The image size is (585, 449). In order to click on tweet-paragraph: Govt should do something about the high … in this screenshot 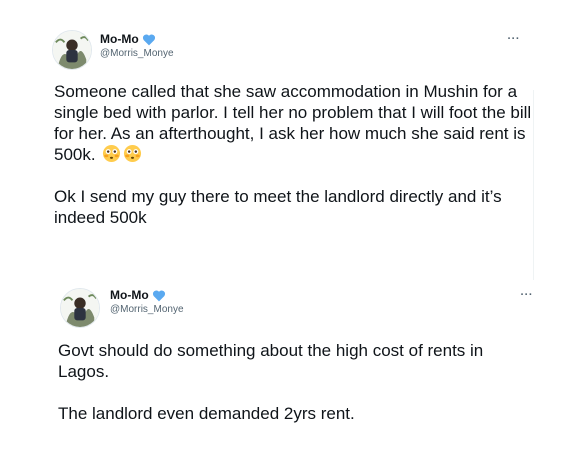, I will do `click(271, 361)`.